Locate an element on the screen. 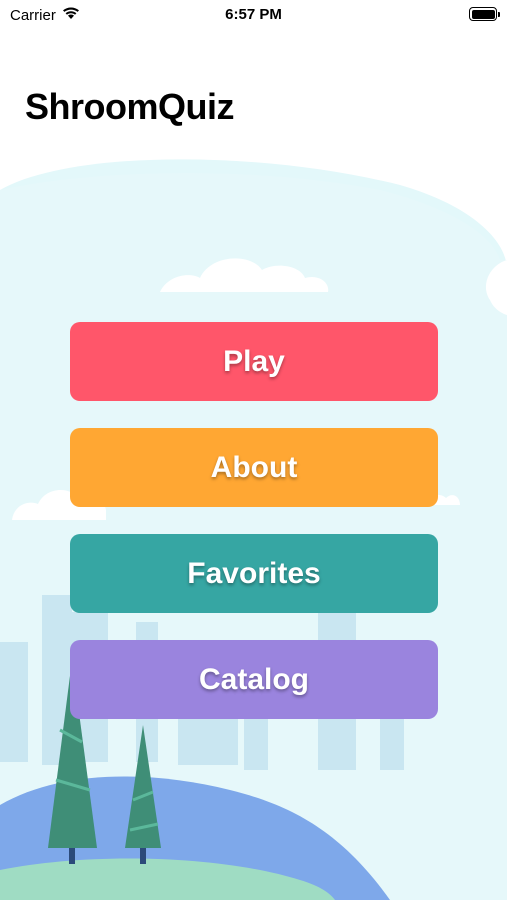  about-button: About is located at coordinates (254, 467).